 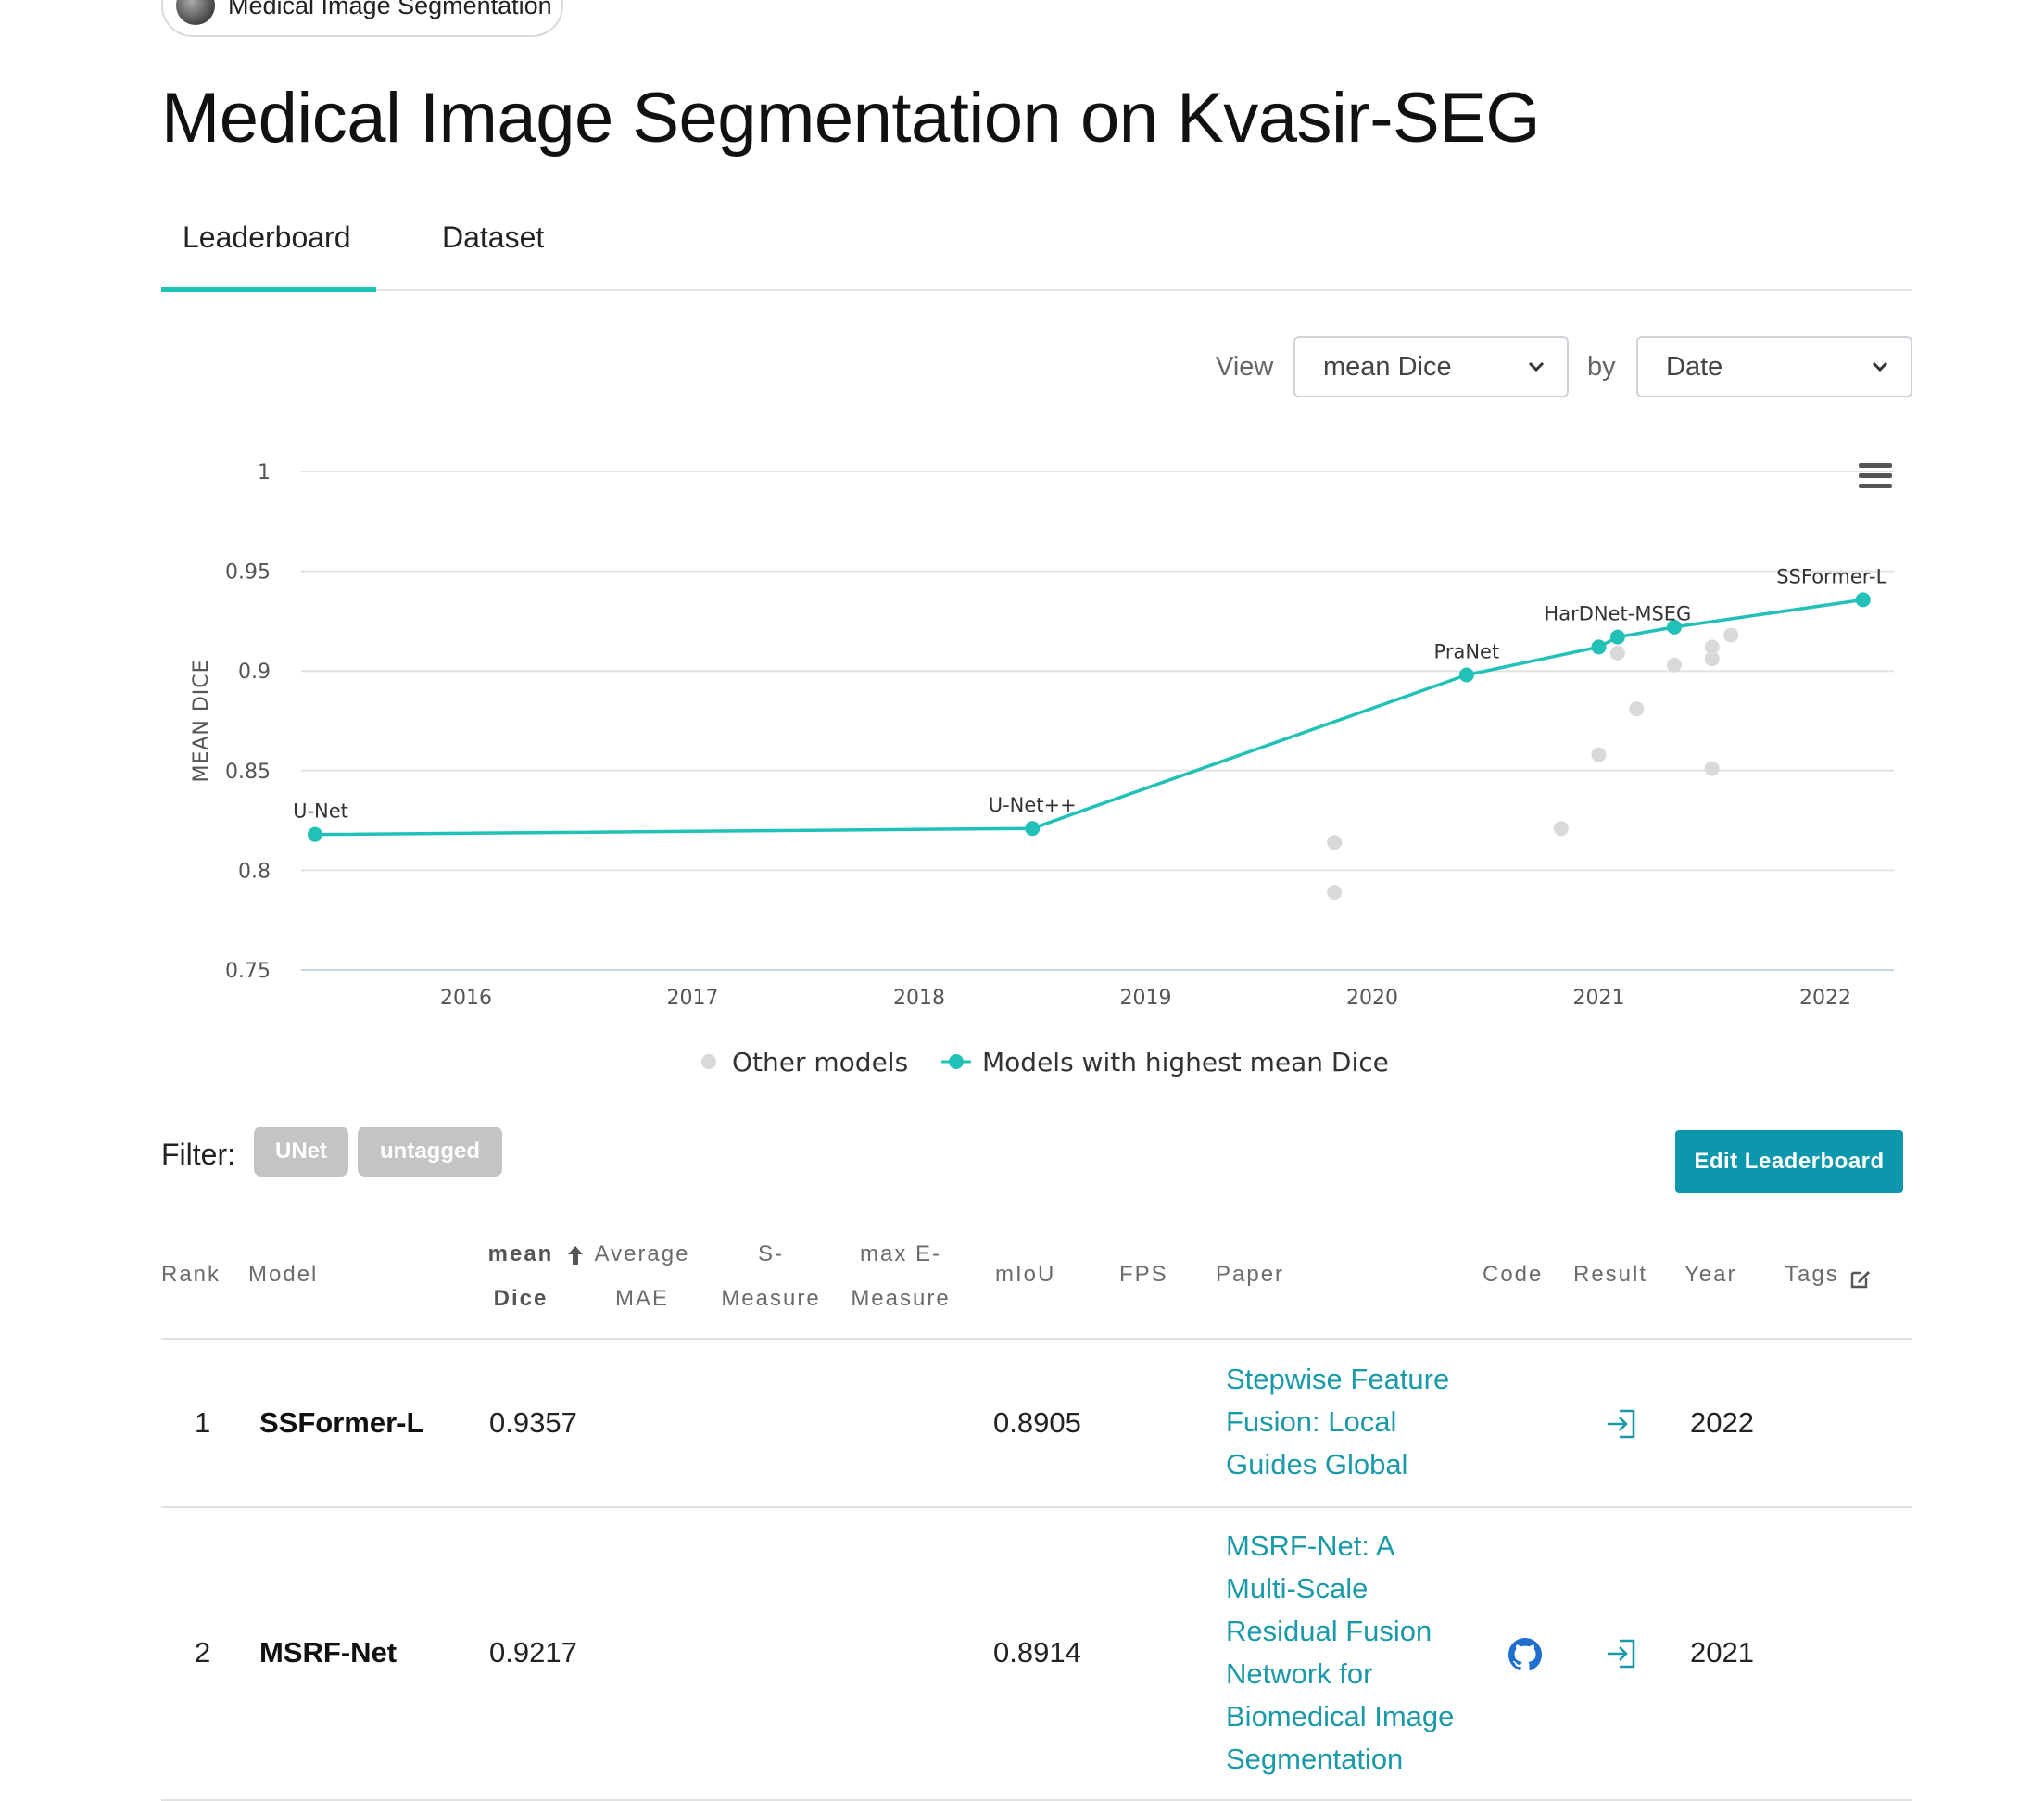 I want to click on x-tick-label: 2018, so click(x=919, y=998).